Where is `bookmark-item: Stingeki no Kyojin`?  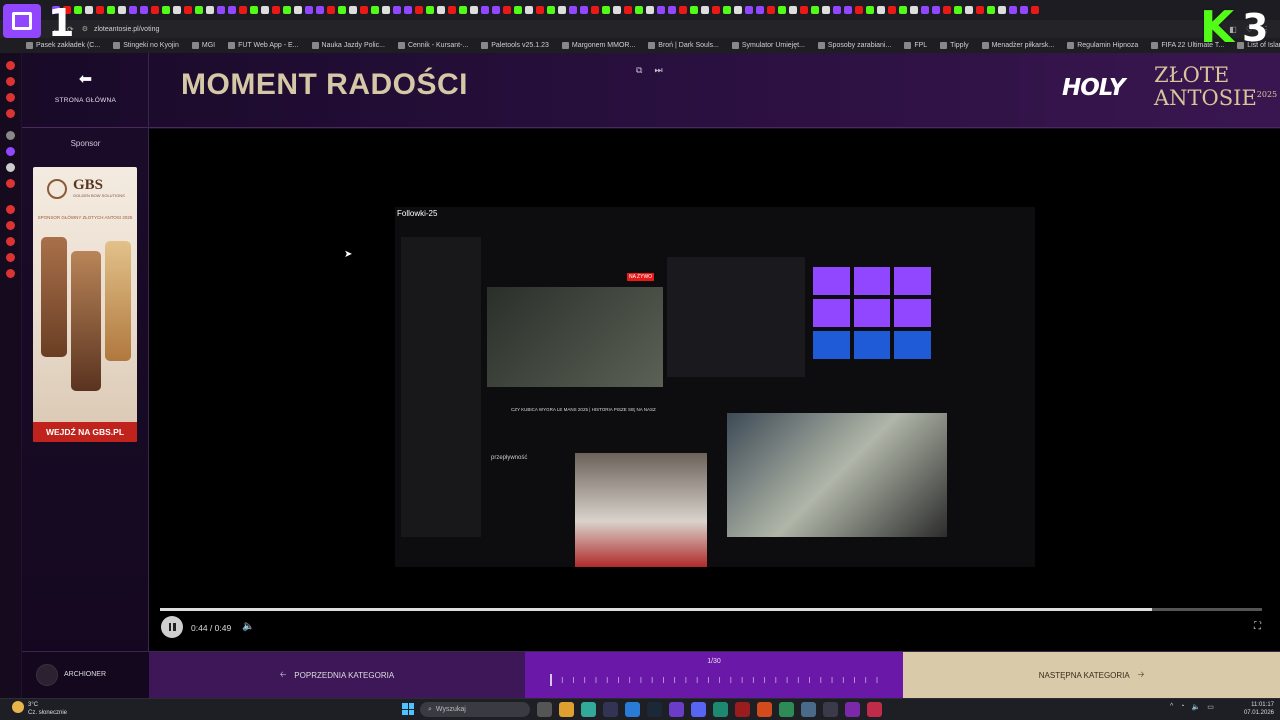
bookmark-item: Stingeki no Kyojin is located at coordinates (146, 45).